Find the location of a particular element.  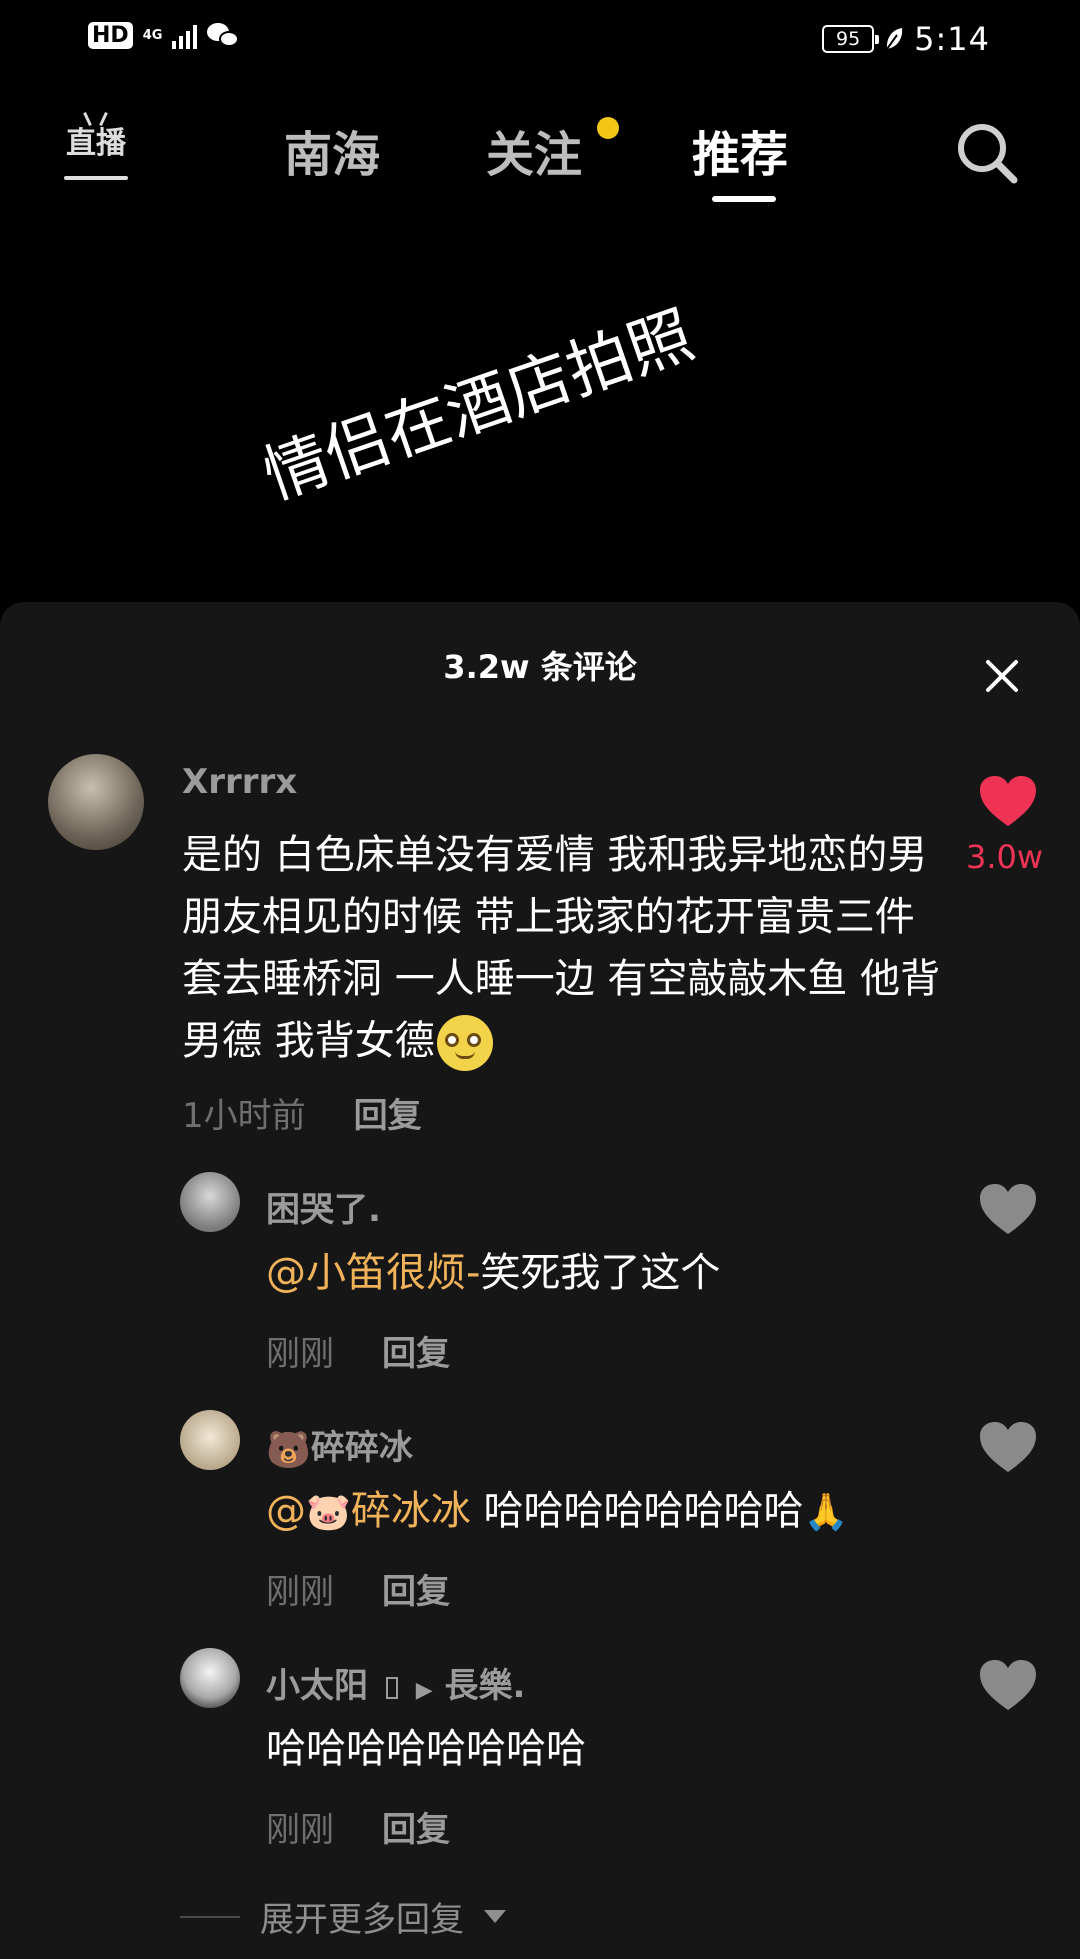

hd-badge: HD is located at coordinates (110, 35).